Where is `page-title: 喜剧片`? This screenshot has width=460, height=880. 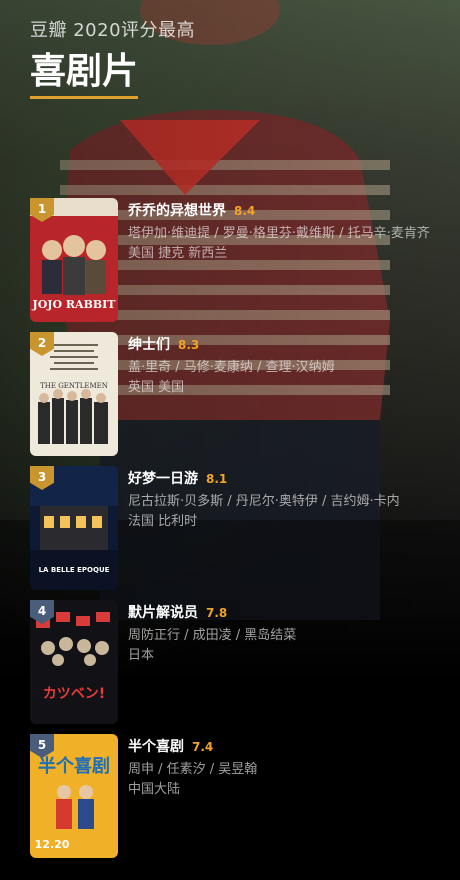 page-title: 喜剧片 is located at coordinates (84, 74).